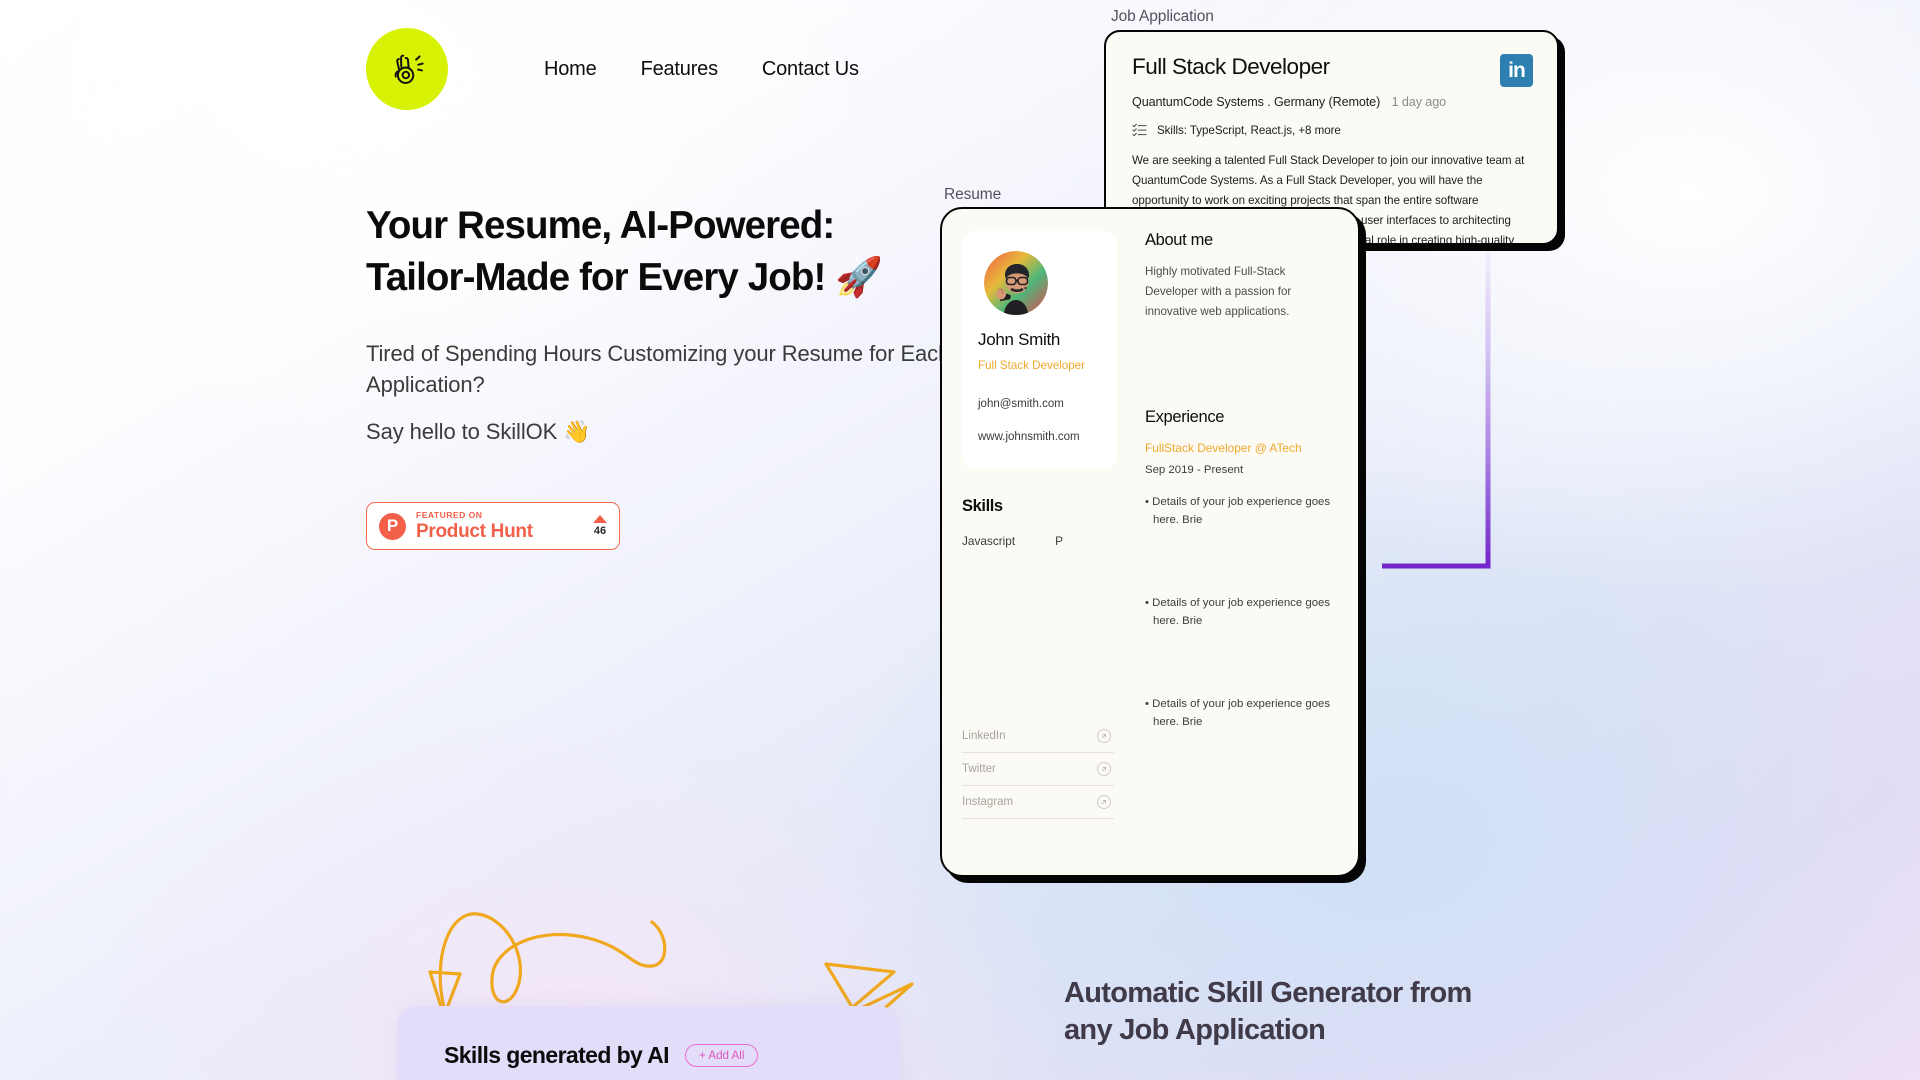 Image resolution: width=1920 pixels, height=1080 pixels. What do you see at coordinates (1039, 541) in the screenshot?
I see `resume-skills-list: Javascript P` at bounding box center [1039, 541].